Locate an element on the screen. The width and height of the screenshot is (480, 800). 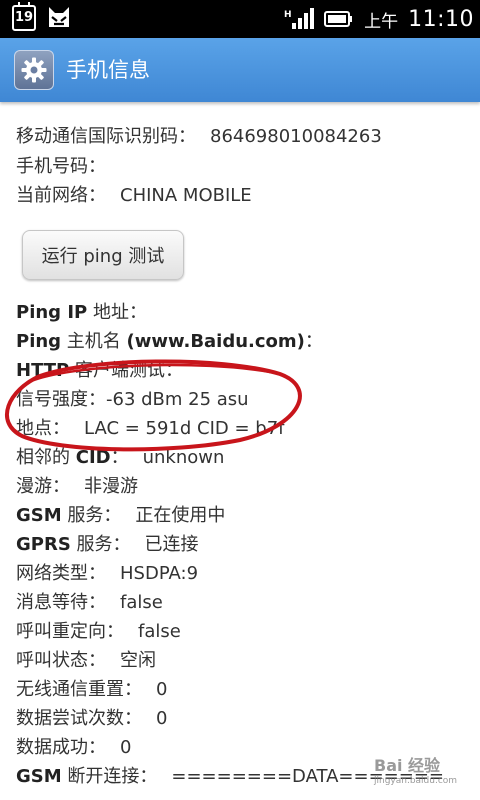
radioreset-value: 0 is located at coordinates (162, 689).